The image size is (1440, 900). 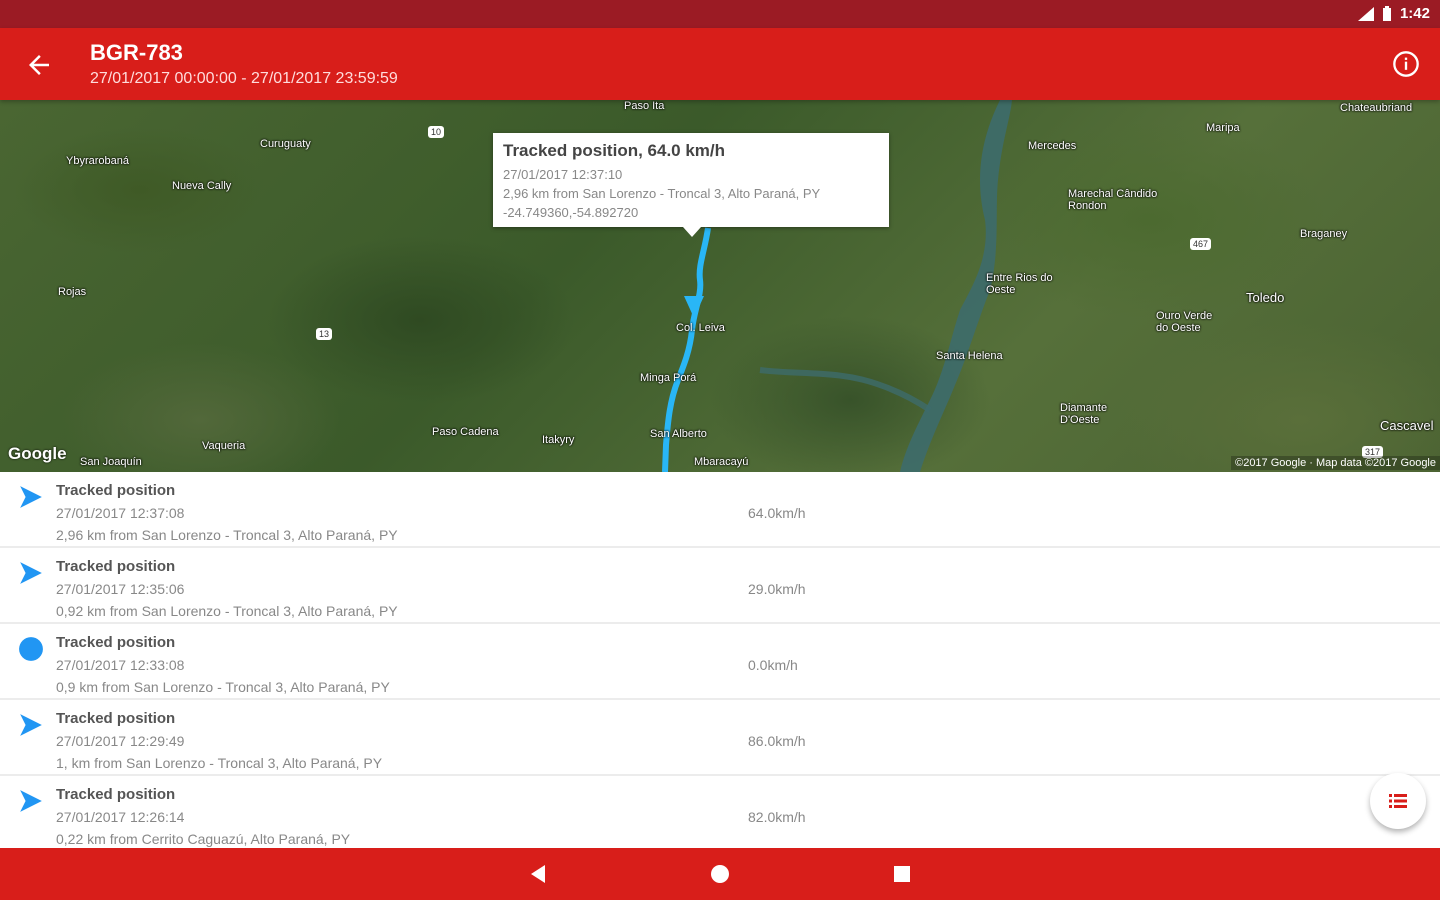 What do you see at coordinates (644, 106) in the screenshot?
I see `map-label: Paso Ita` at bounding box center [644, 106].